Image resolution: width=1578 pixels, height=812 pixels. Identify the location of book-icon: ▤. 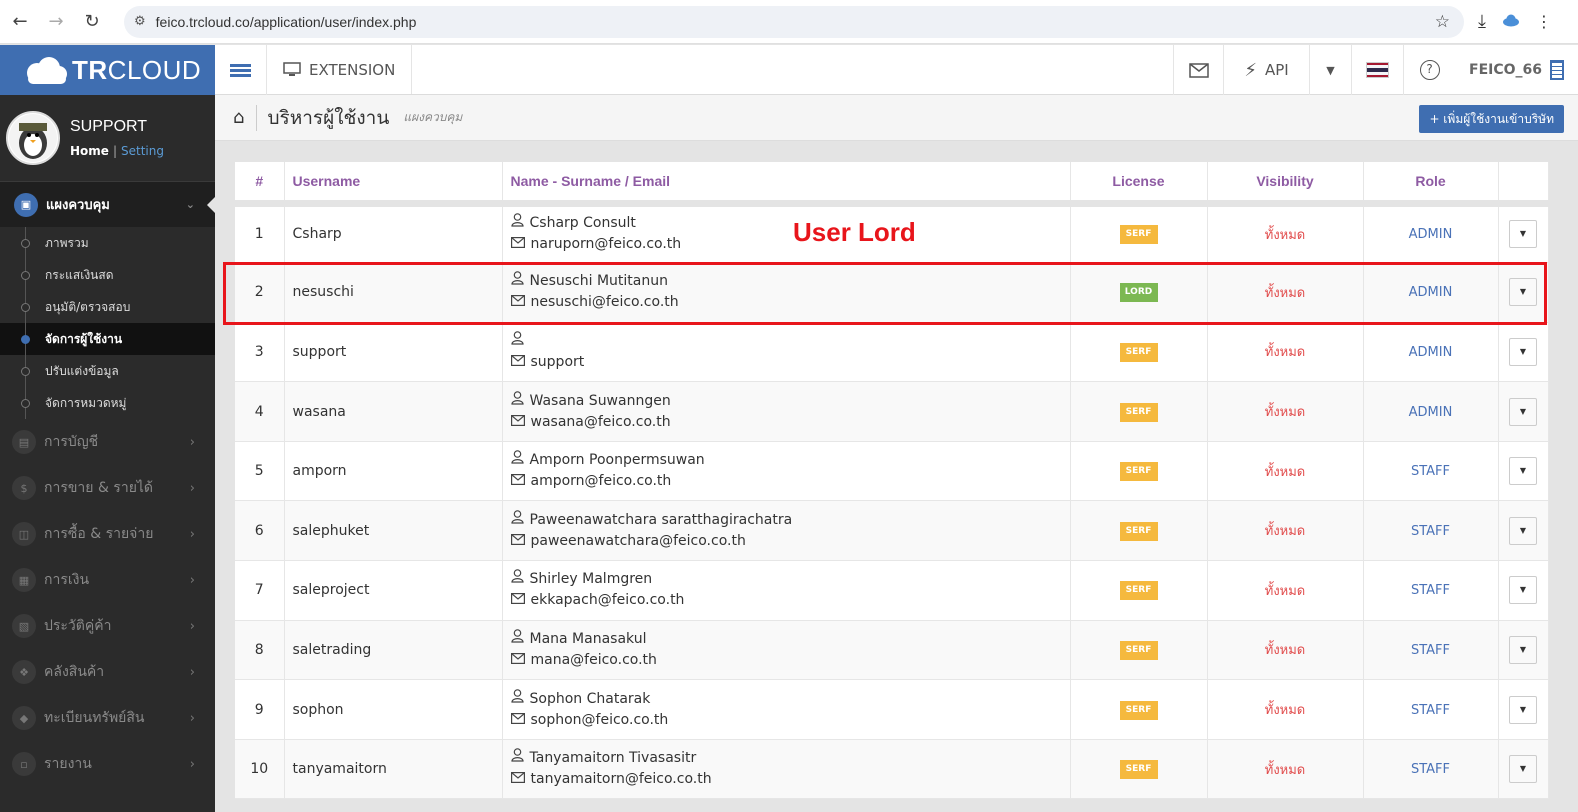
(24, 442).